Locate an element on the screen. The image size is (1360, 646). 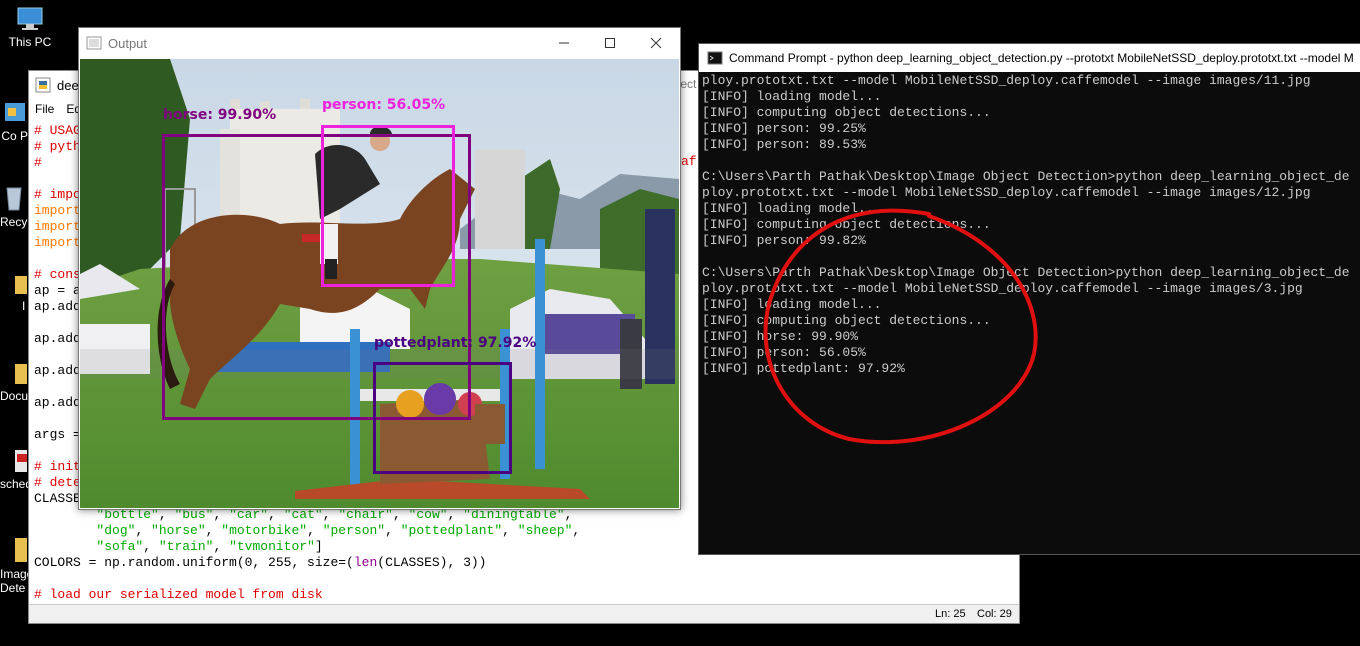
desktop-icon-documents: Docu is located at coordinates (14, 381).